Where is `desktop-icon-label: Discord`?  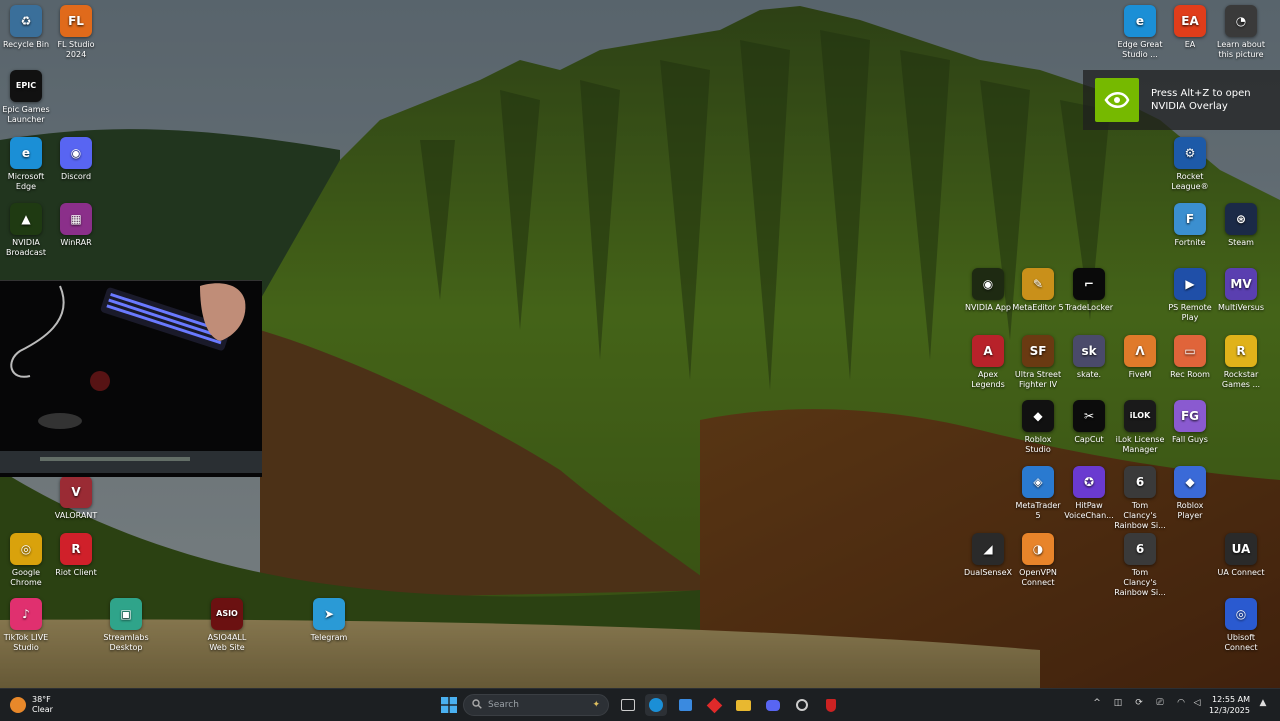 desktop-icon-label: Discord is located at coordinates (76, 176).